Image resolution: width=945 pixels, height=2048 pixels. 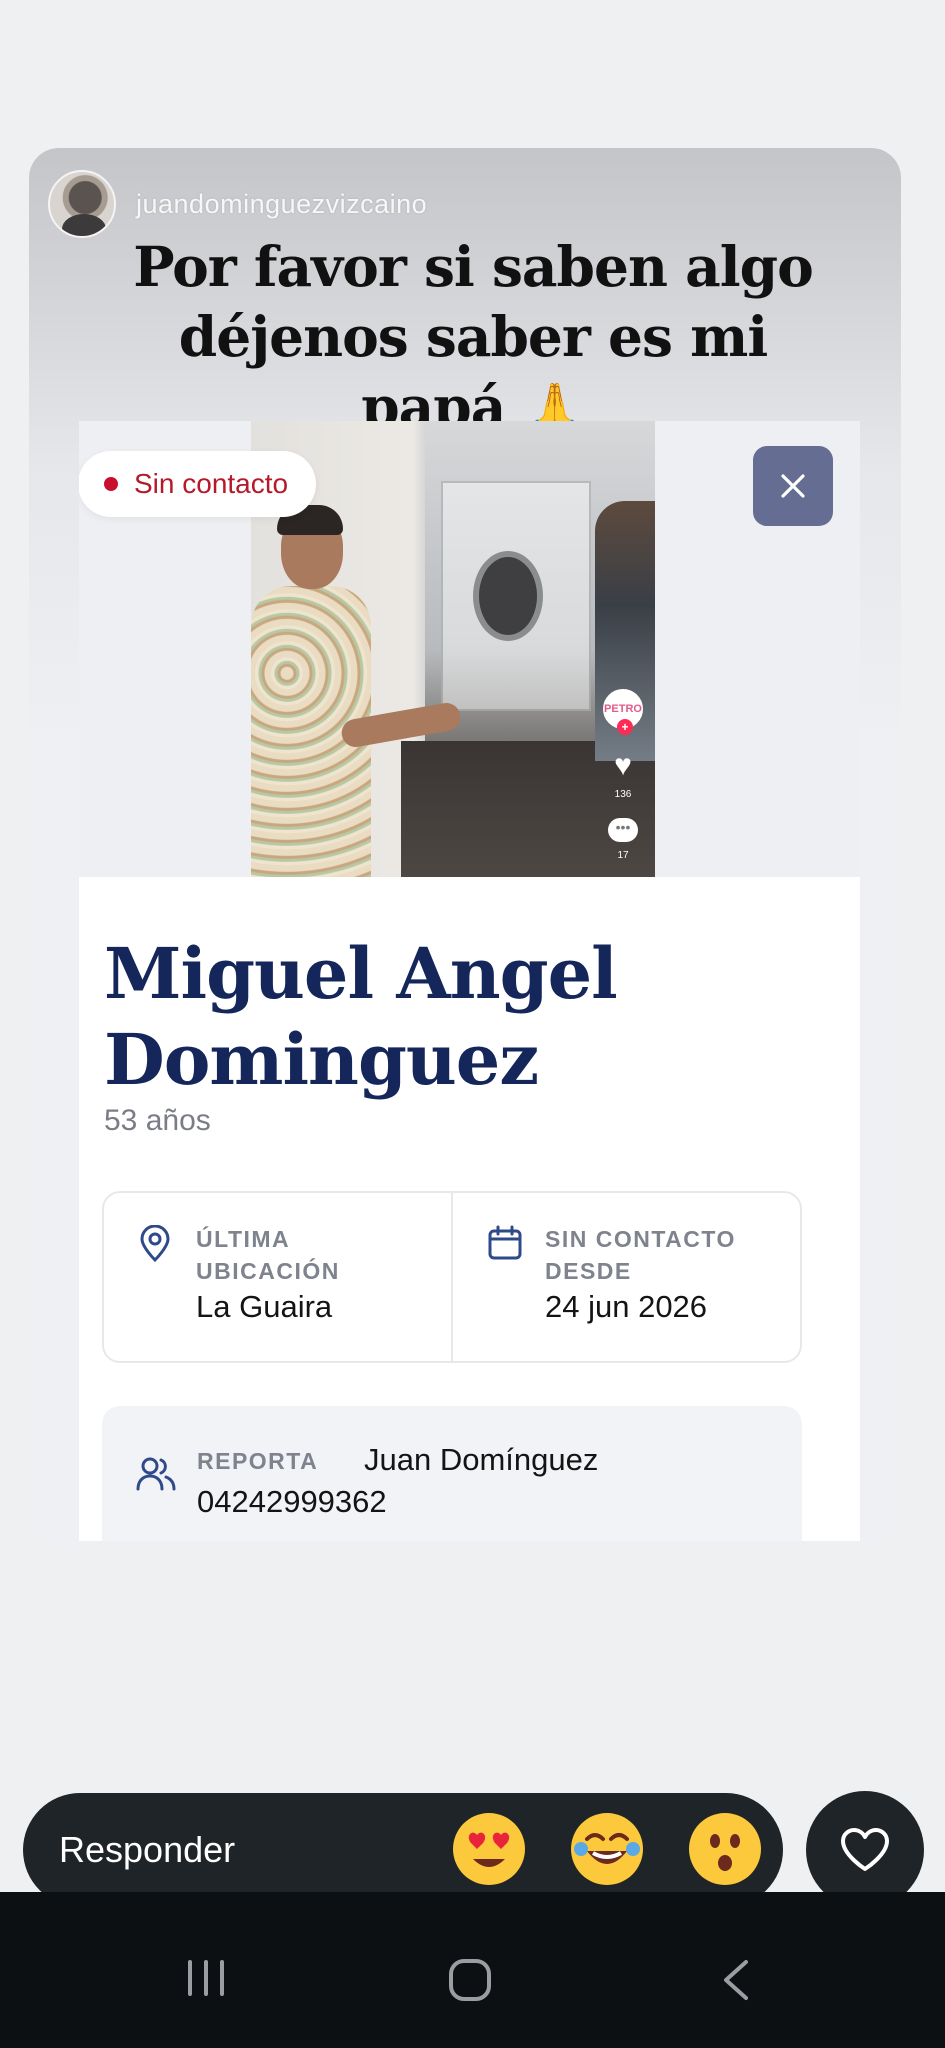 I want to click on last-location: ÚLTIMA UBICACIÓN La Guaira, so click(x=277, y=1277).